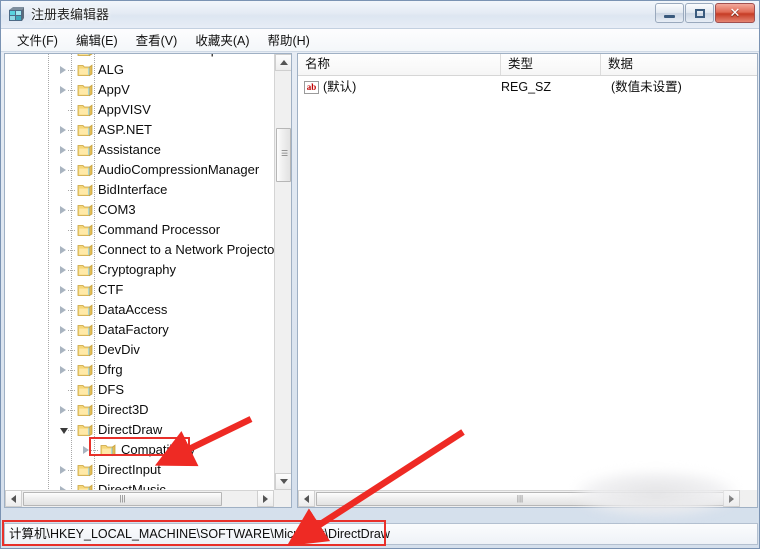 The image size is (760, 549). I want to click on tree-node: DataFactory, so click(140, 330).